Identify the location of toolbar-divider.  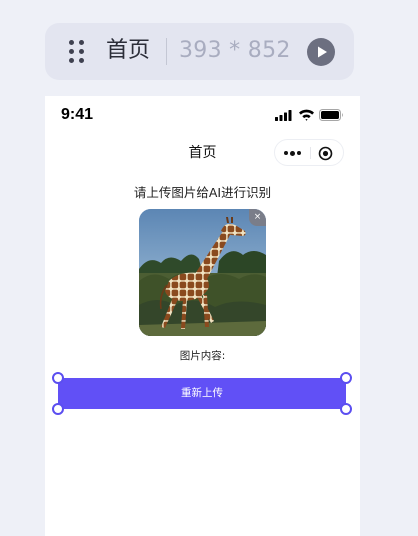
(166, 51).